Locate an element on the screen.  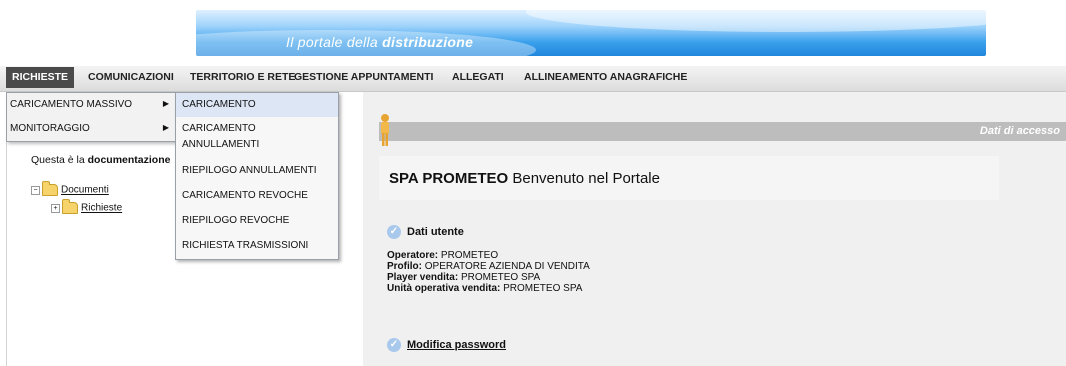
change-password: ✓ Modifica password is located at coordinates (446, 345).